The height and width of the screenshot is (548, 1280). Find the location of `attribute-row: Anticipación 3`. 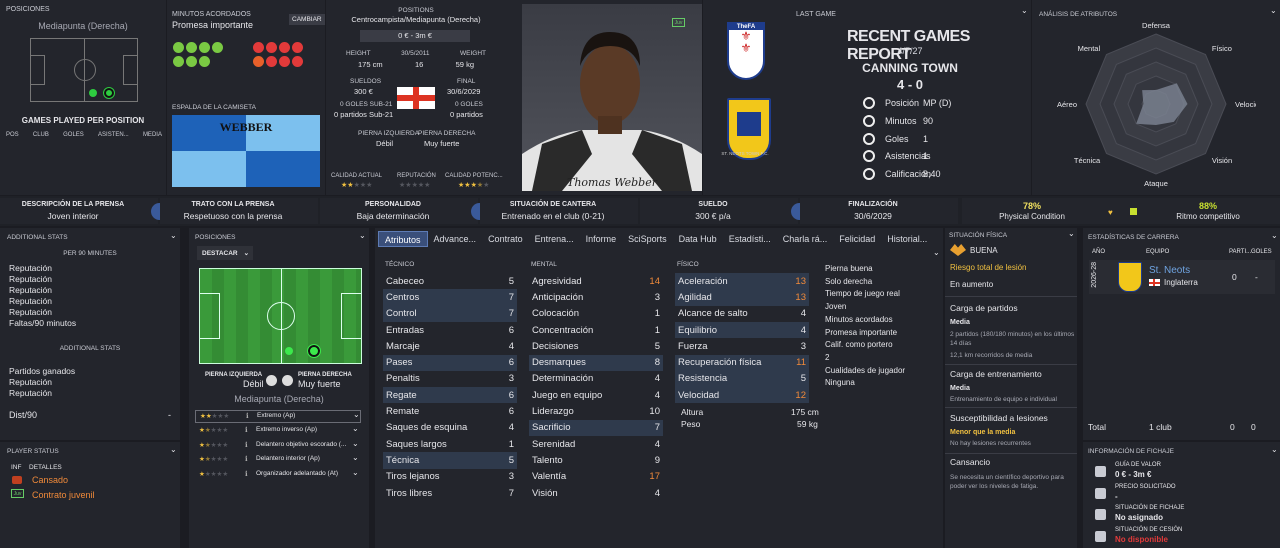

attribute-row: Anticipación 3 is located at coordinates (596, 297).